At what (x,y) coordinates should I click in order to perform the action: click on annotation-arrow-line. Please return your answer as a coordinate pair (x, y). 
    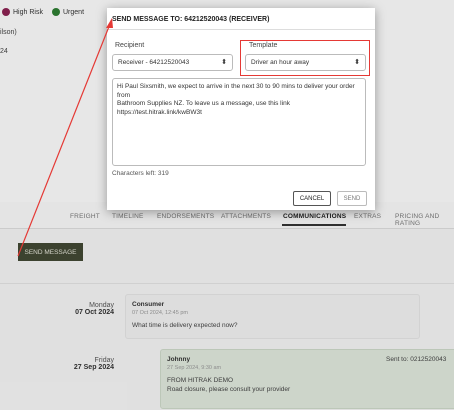
    Looking at the image, I should click on (64, 140).